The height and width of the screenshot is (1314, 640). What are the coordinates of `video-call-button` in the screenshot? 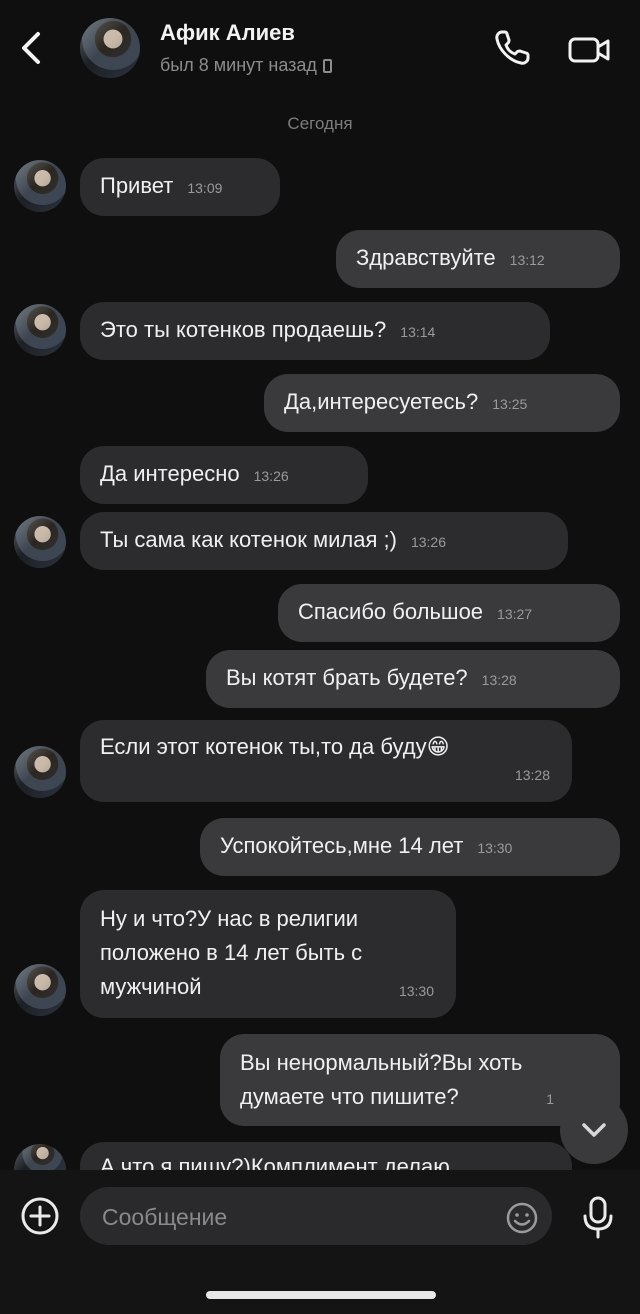 It's located at (590, 50).